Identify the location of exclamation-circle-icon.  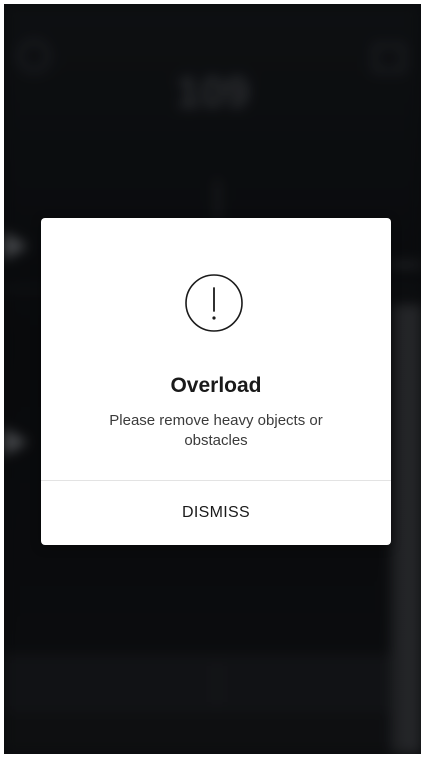
(214, 303).